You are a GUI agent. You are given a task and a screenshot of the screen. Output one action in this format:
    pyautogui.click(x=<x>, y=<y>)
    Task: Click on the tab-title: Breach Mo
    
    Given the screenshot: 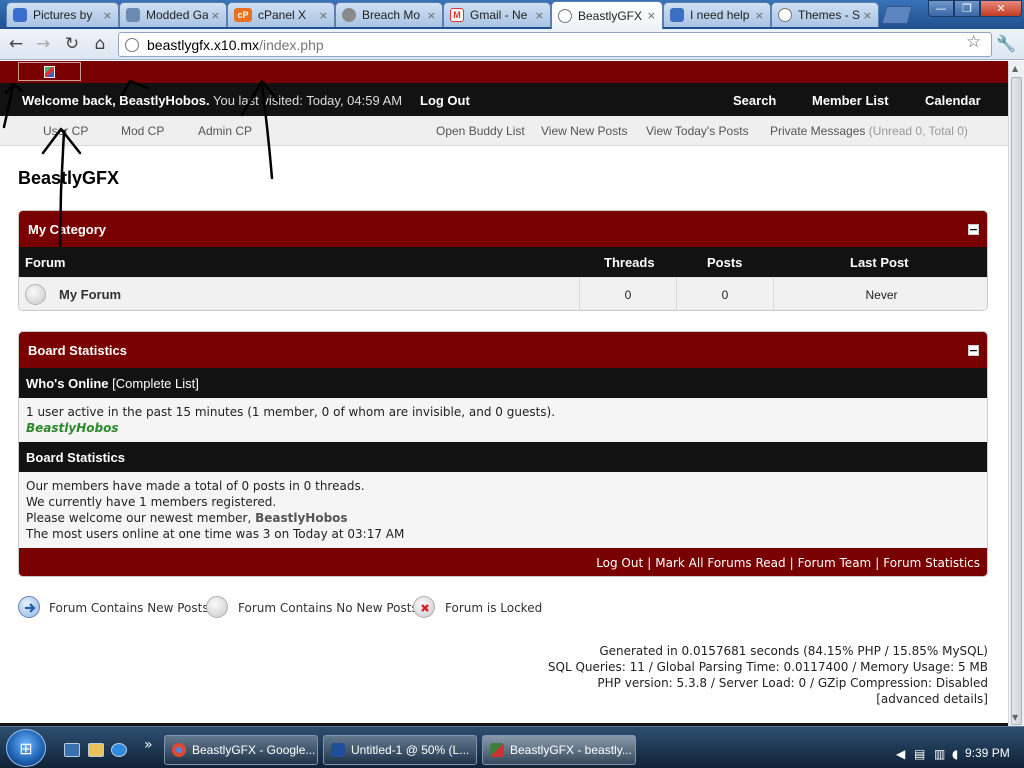 What is the action you would take?
    pyautogui.click(x=391, y=15)
    